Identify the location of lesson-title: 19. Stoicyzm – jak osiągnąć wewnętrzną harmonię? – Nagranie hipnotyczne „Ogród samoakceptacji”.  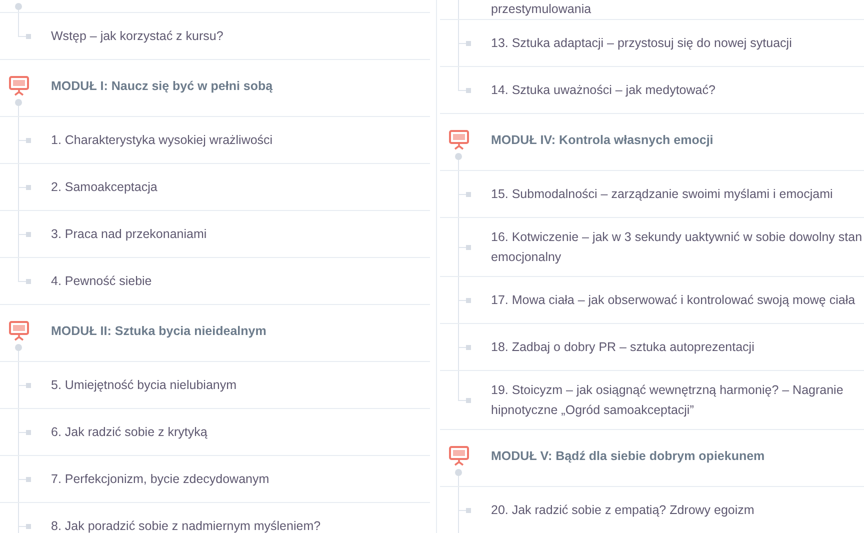
(677, 400).